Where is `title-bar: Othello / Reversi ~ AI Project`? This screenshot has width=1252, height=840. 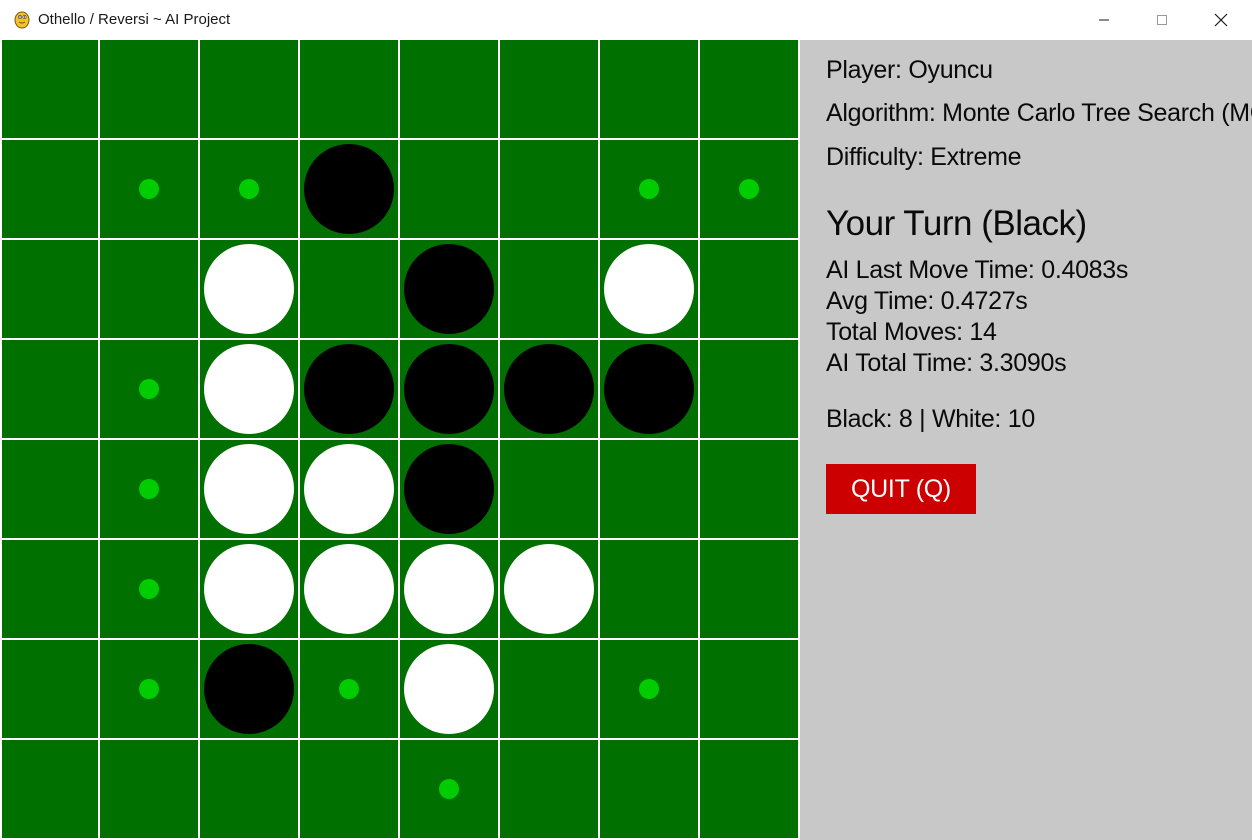 title-bar: Othello / Reversi ~ AI Project is located at coordinates (626, 20).